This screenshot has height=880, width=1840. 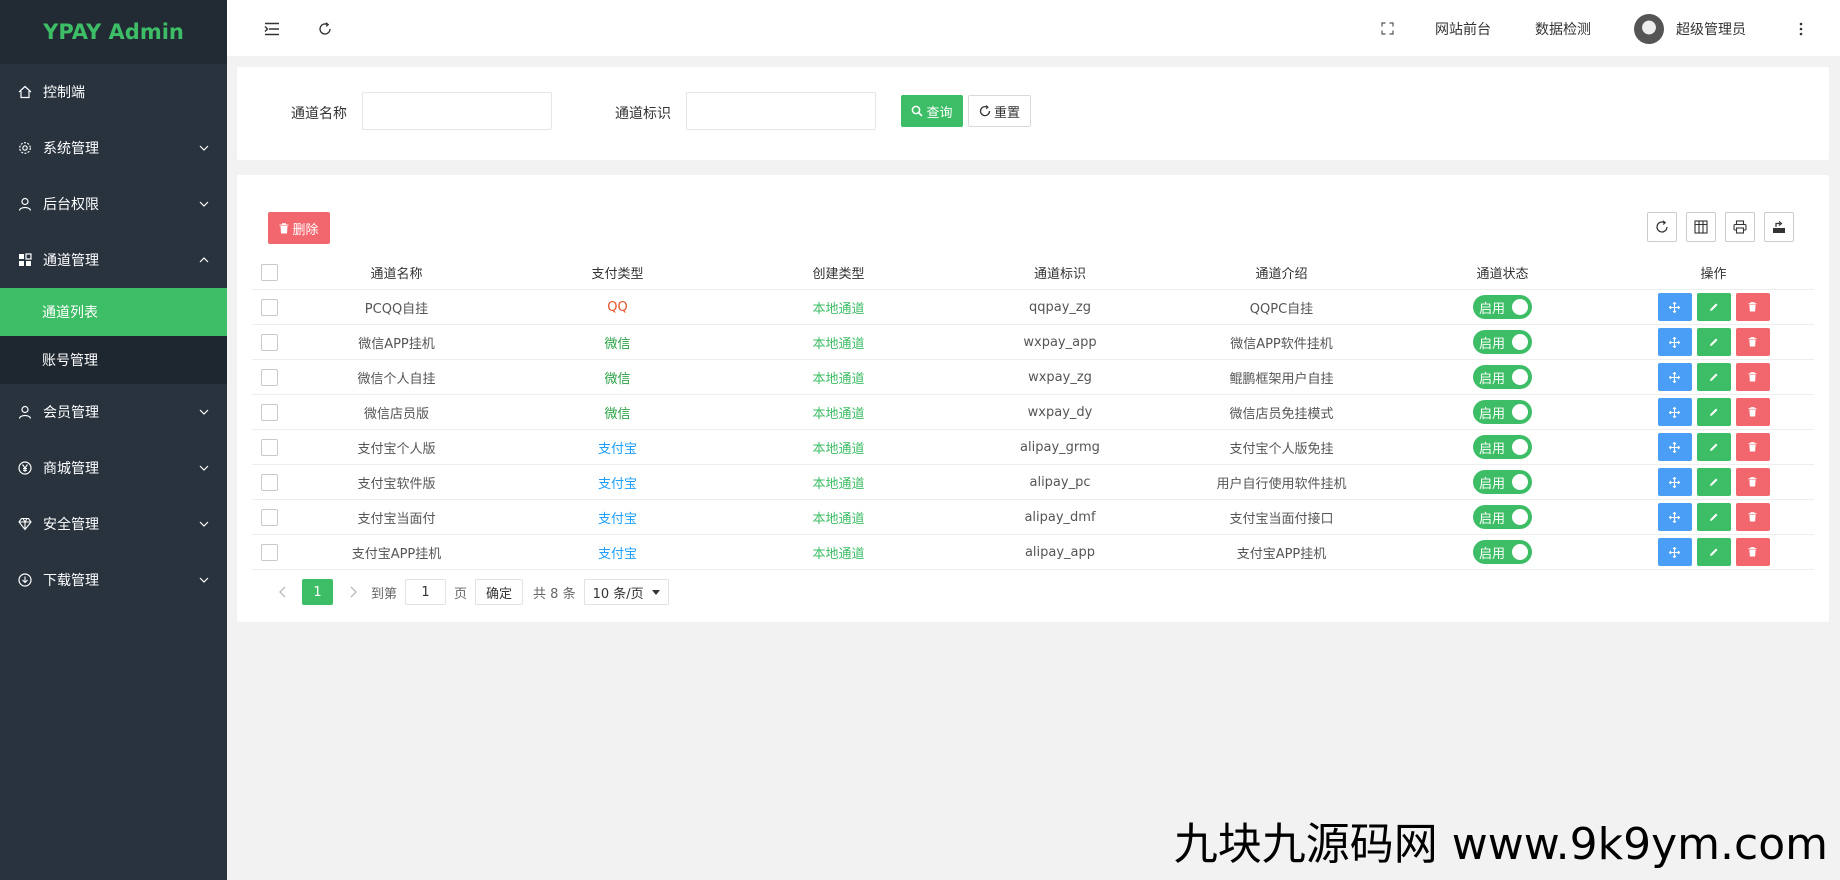 What do you see at coordinates (396, 484) in the screenshot?
I see `cell-channel-name: 支付宝软件版` at bounding box center [396, 484].